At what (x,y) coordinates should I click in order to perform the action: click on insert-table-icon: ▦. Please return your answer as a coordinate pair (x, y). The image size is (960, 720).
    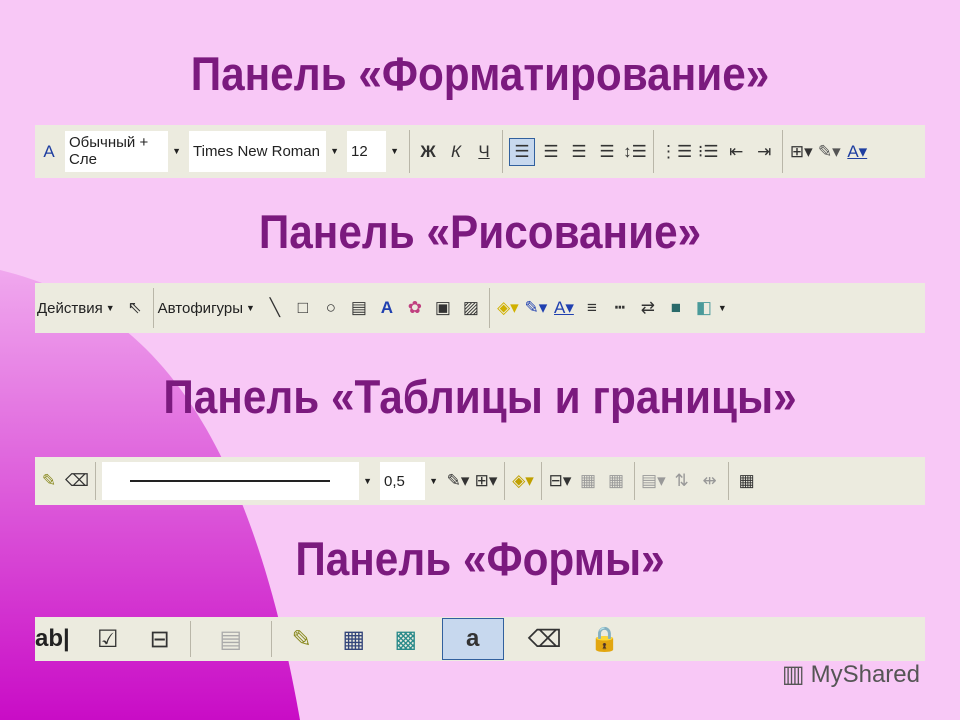
    Looking at the image, I should click on (354, 639).